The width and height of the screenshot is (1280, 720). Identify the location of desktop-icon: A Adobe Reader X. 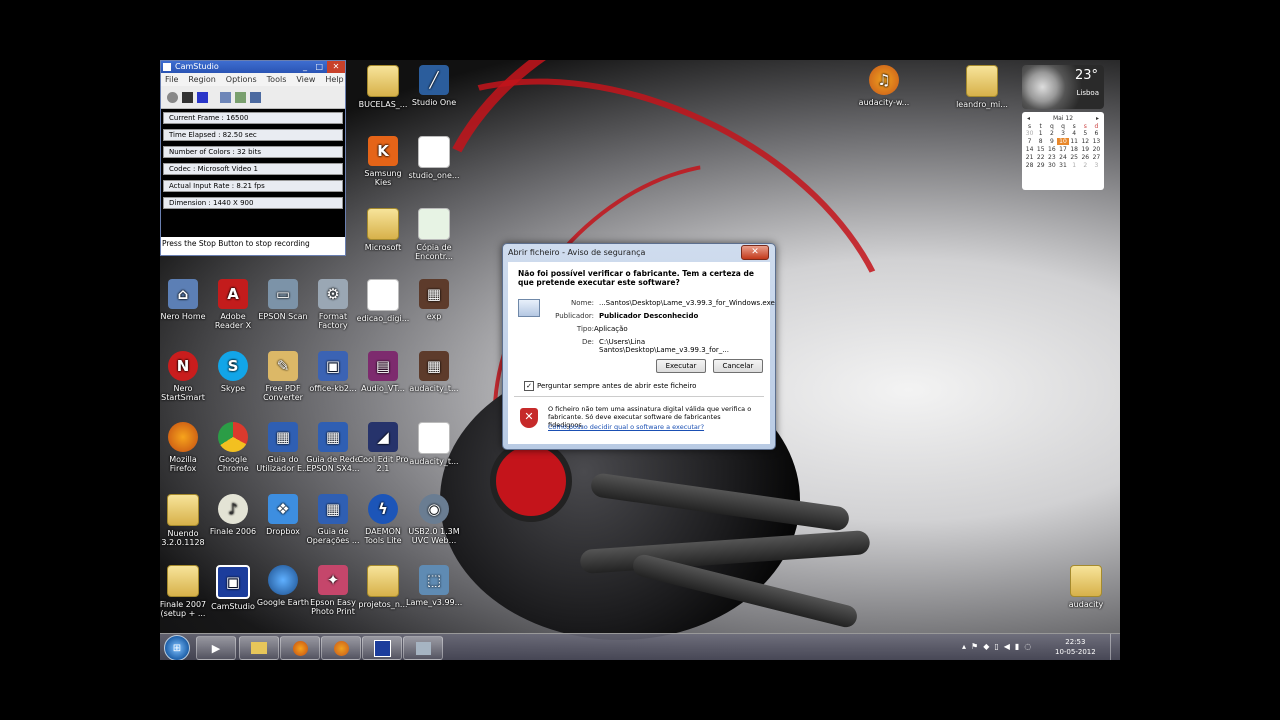
(233, 304).